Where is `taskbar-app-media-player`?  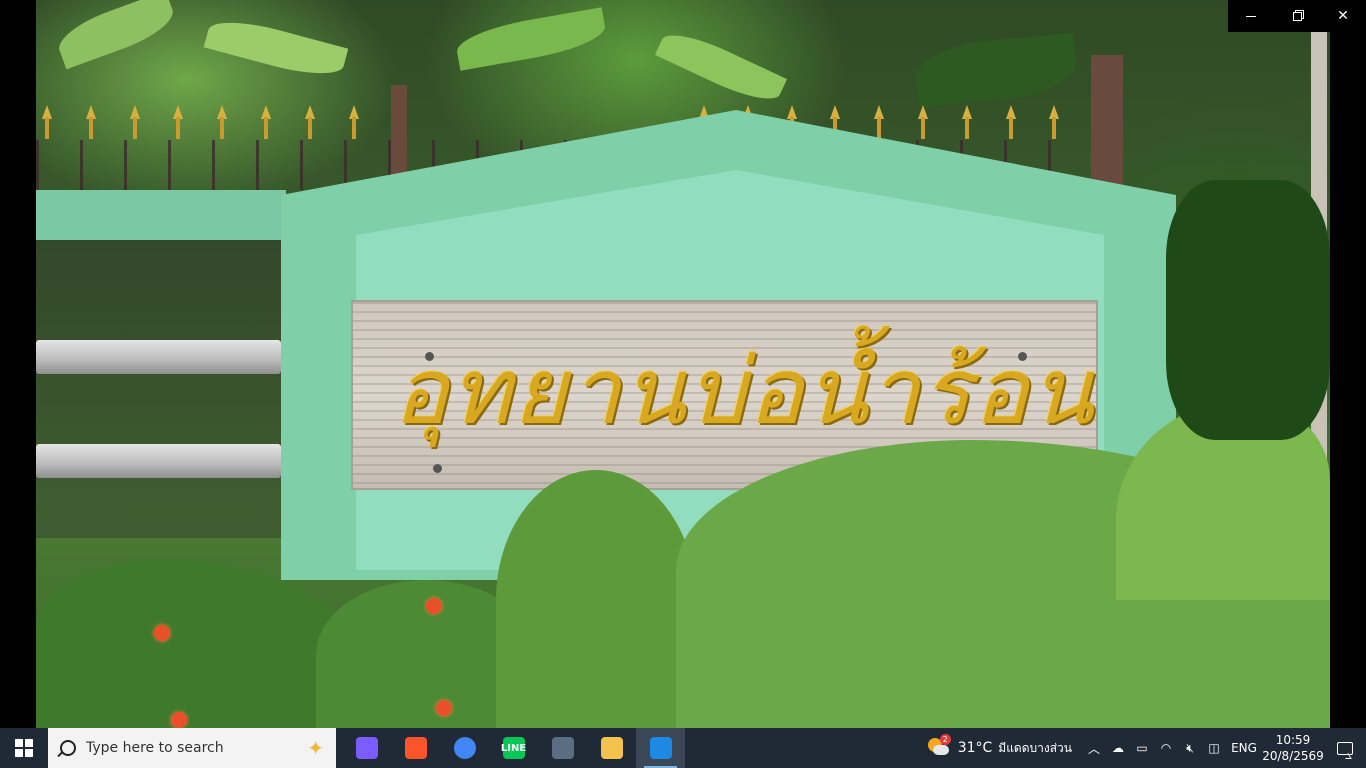
taskbar-app-media-player is located at coordinates (660, 748).